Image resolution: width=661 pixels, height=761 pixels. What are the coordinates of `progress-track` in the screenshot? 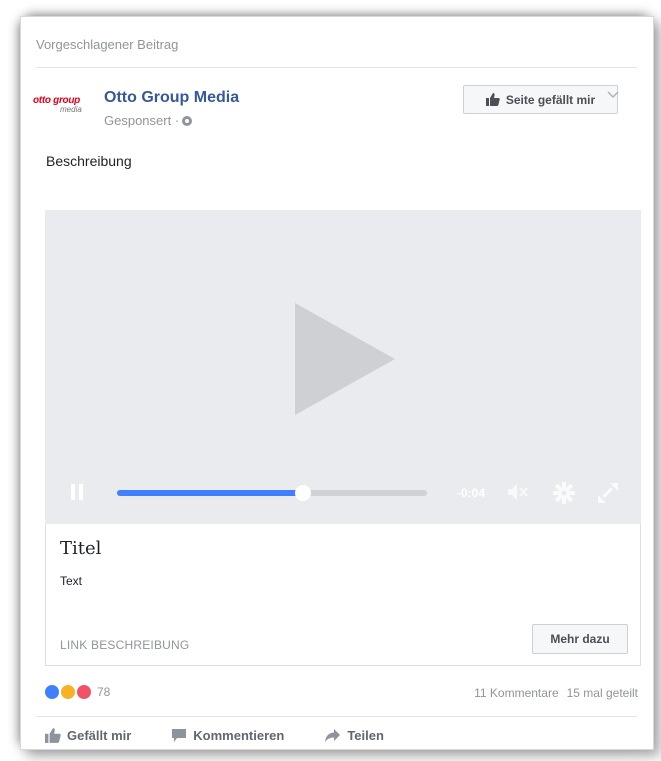 It's located at (272, 493).